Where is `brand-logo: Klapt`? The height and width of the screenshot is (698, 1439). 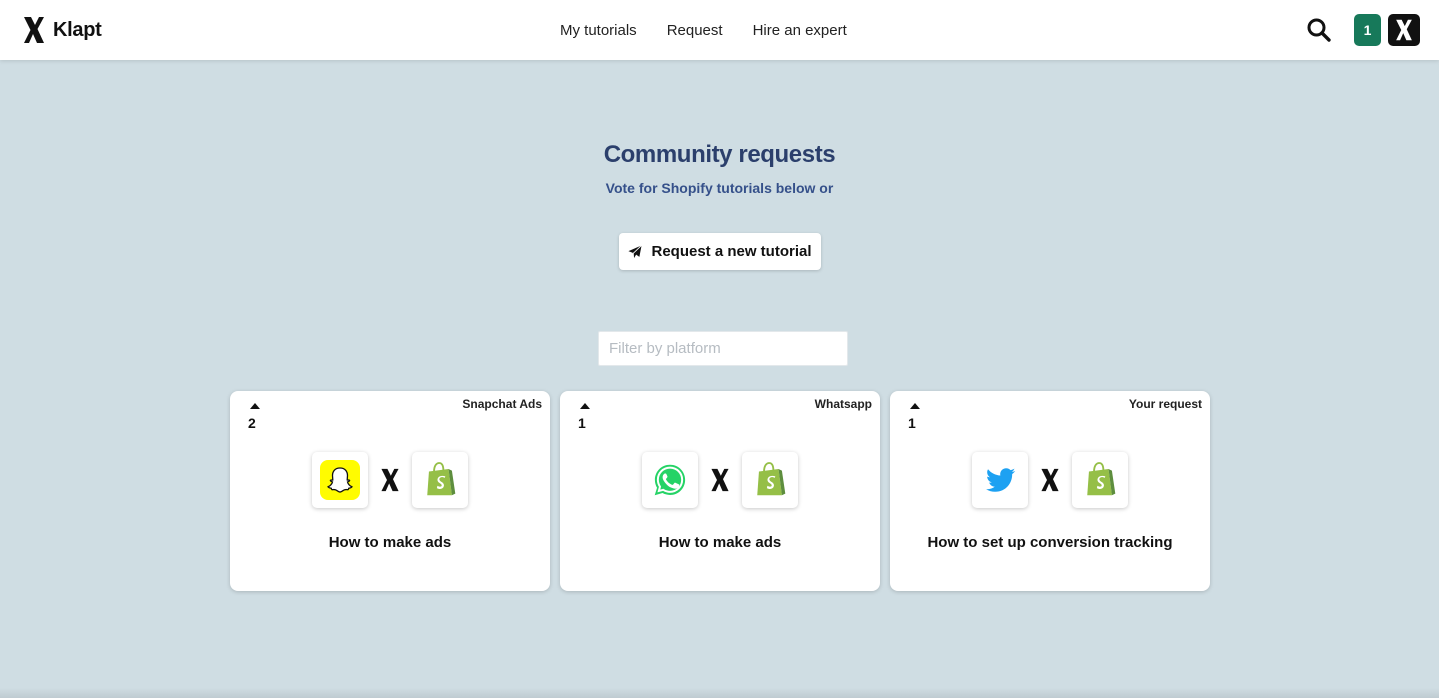
brand-logo: Klapt is located at coordinates (62, 30).